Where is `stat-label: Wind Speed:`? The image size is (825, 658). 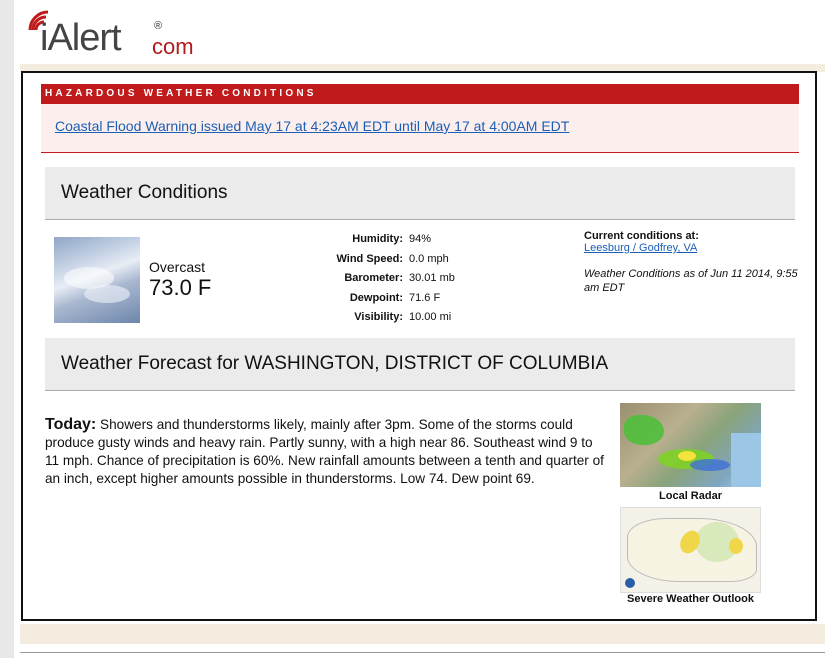
stat-label: Wind Speed: is located at coordinates (369, 258).